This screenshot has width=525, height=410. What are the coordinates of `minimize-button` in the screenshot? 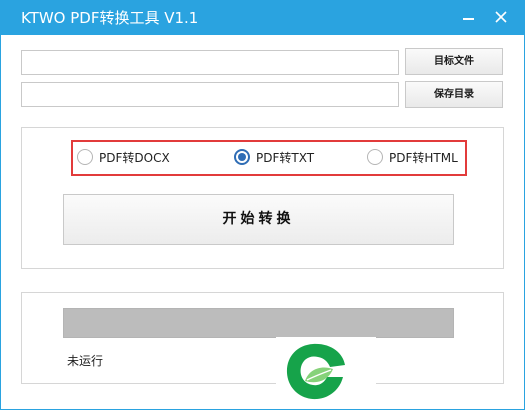 It's located at (469, 18).